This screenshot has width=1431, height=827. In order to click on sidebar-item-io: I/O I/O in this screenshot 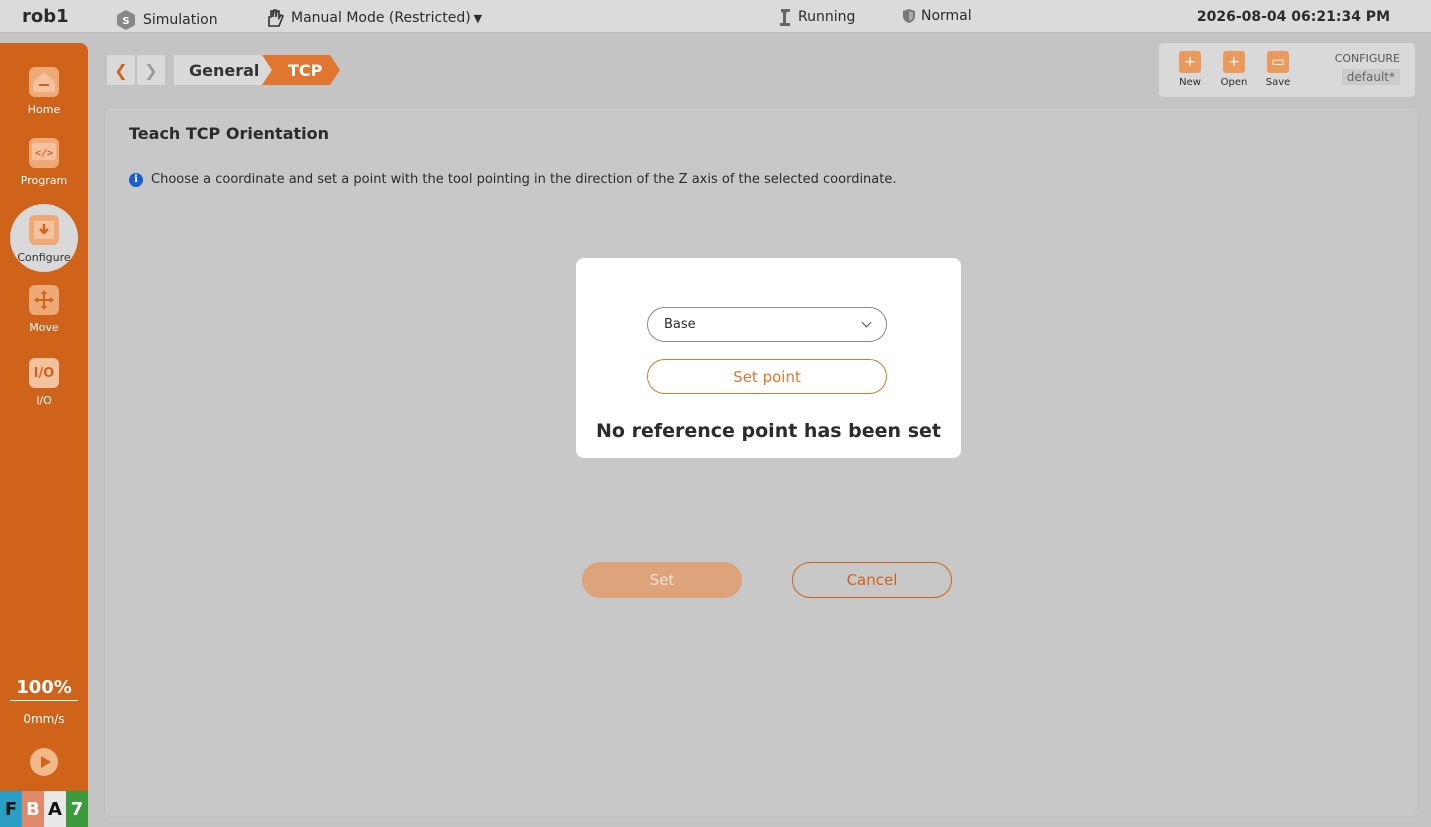, I will do `click(44, 393)`.